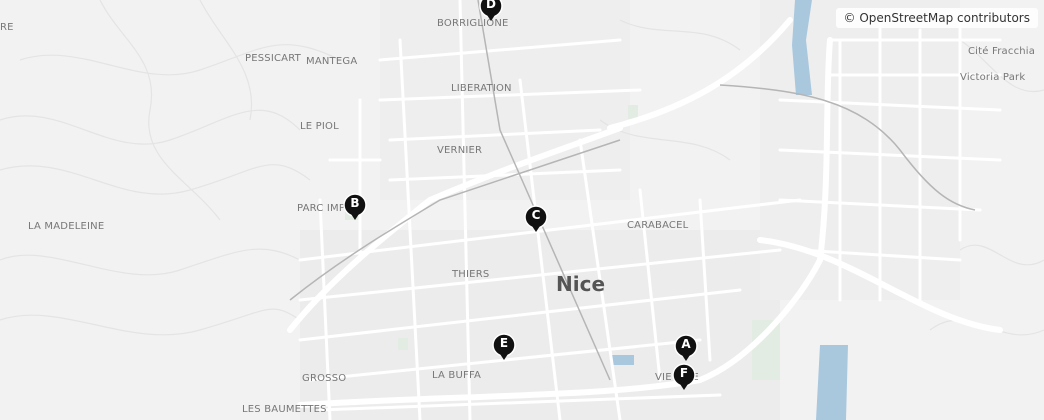  What do you see at coordinates (1002, 51) in the screenshot?
I see `place-label-cite-fracchia: Cité Fracchia` at bounding box center [1002, 51].